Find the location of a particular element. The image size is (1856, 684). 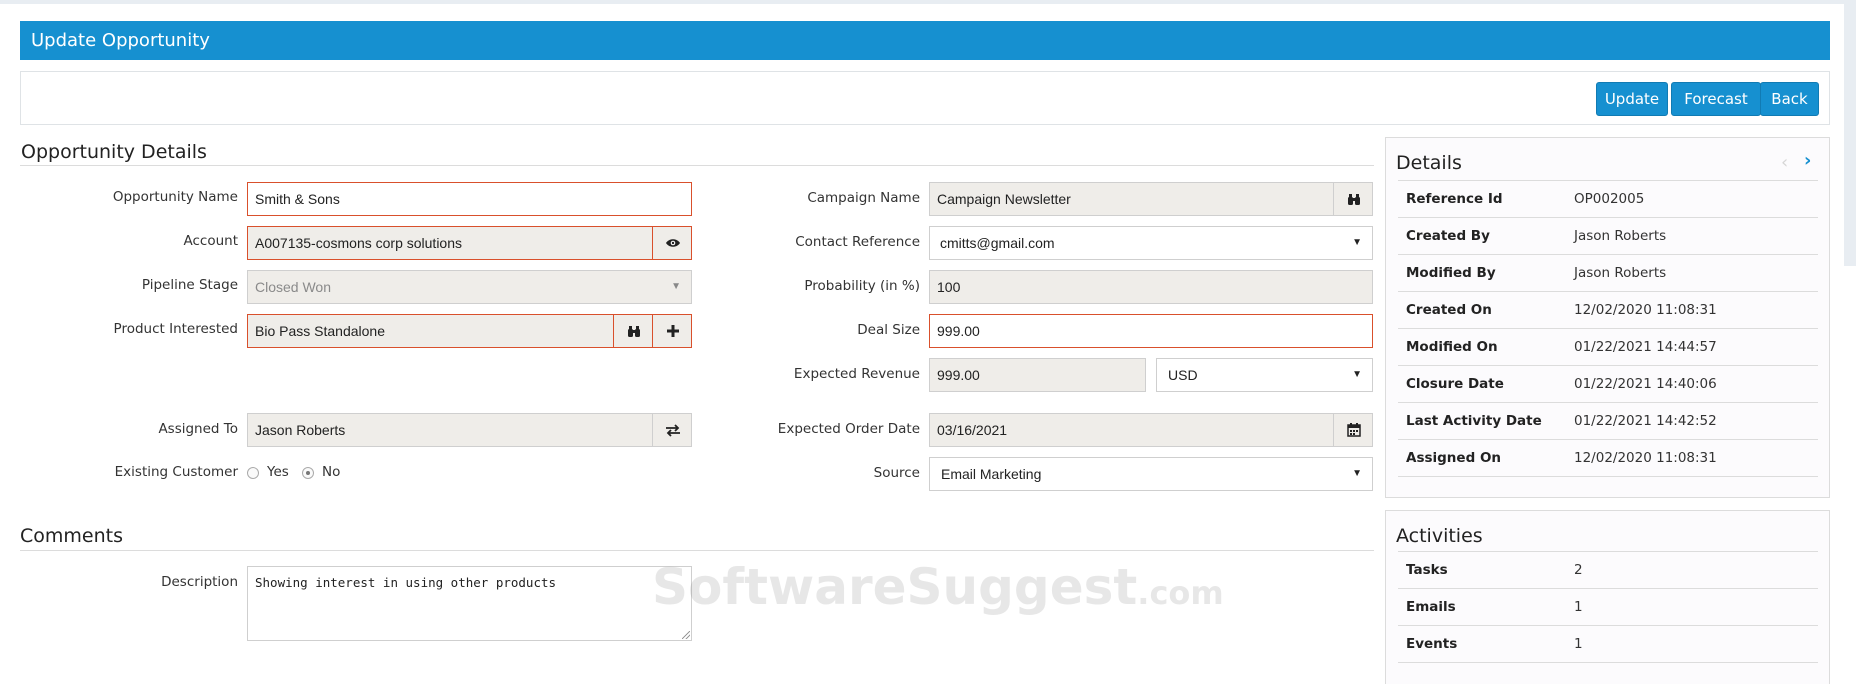

page-title: Update Opportunity is located at coordinates (925, 40).